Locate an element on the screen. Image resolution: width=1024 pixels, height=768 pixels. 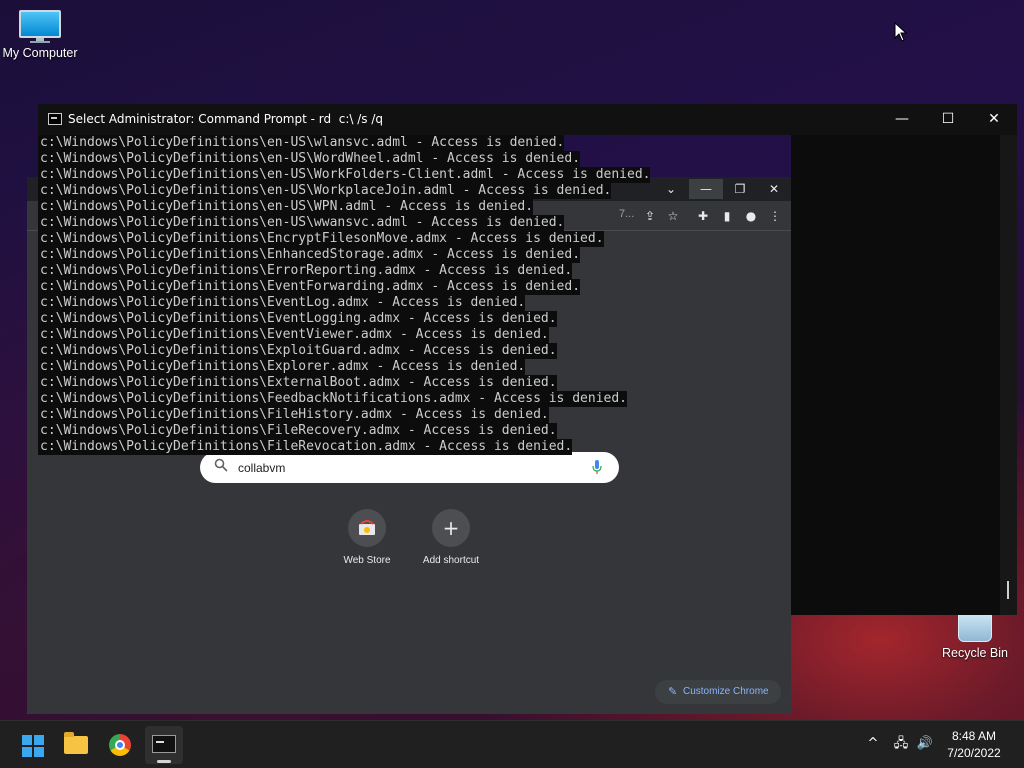
cmd-minimize-button: — is located at coordinates (902, 119).